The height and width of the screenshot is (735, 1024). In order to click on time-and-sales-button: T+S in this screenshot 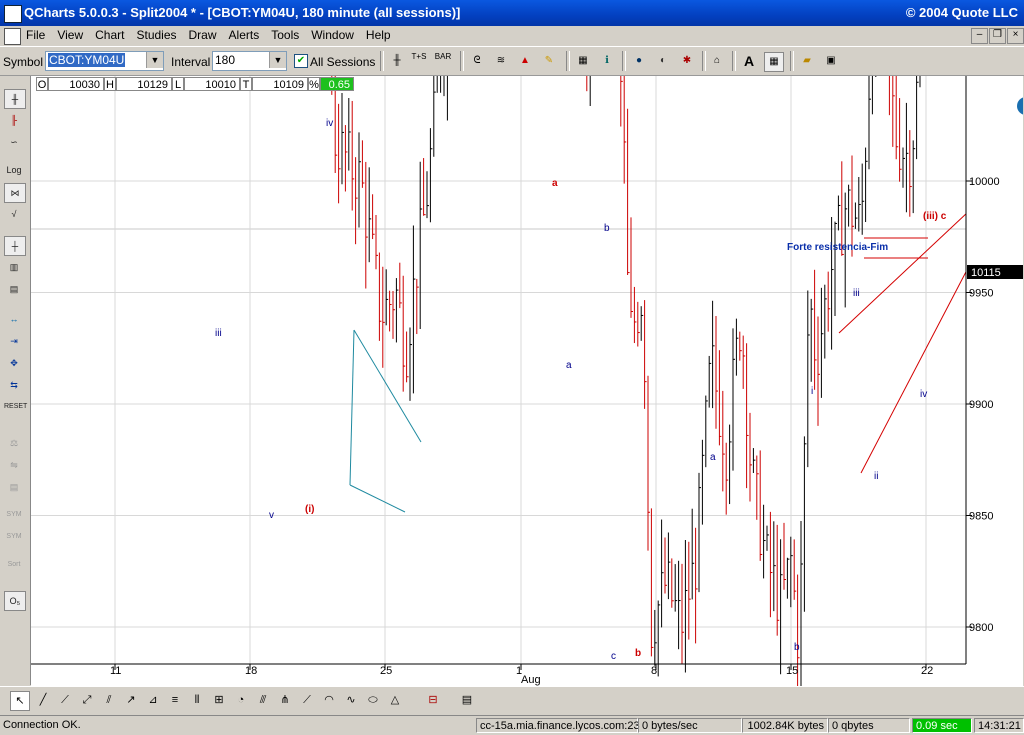, I will do `click(419, 61)`.